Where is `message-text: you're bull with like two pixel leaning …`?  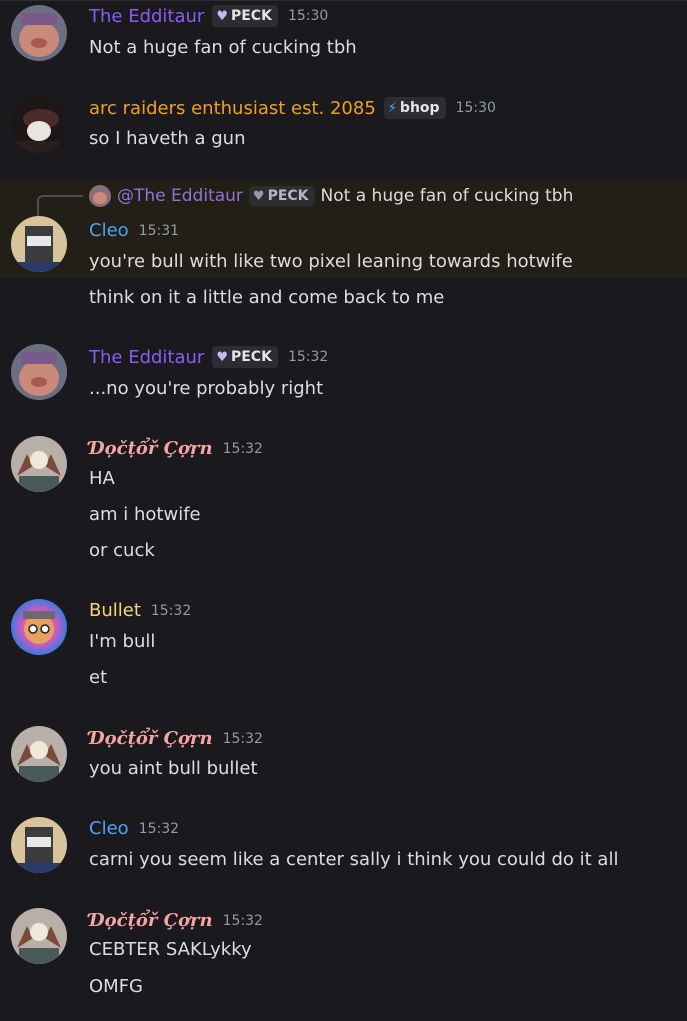 message-text: you're bull with like two pixel leaning … is located at coordinates (331, 261).